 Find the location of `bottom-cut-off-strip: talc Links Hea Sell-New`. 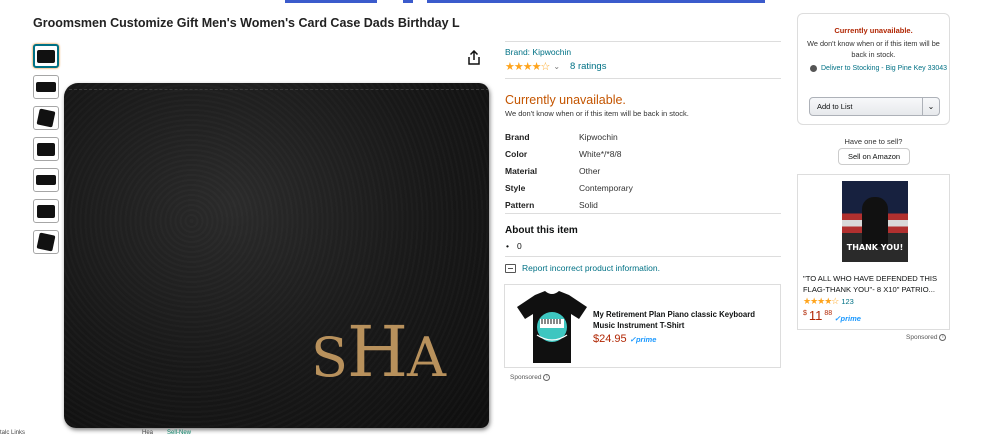

bottom-cut-off-strip: talc Links Hea Sell-New is located at coordinates (96, 433).